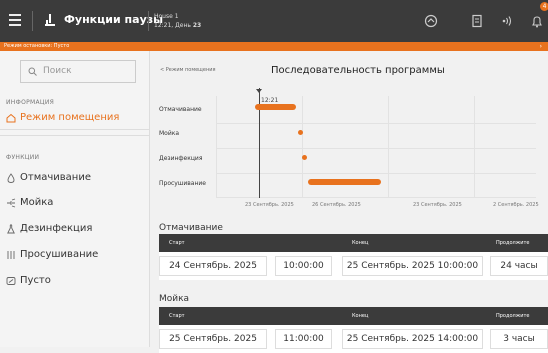 The height and width of the screenshot is (353, 548). I want to click on menu-icon, so click(15, 20).